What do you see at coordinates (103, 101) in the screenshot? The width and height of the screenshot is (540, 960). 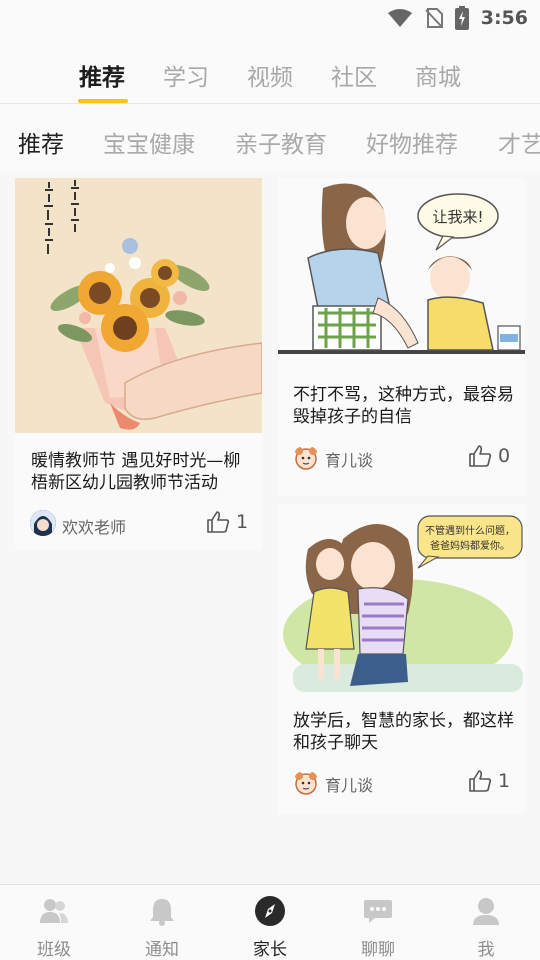 I see `active-tab-indicator` at bounding box center [103, 101].